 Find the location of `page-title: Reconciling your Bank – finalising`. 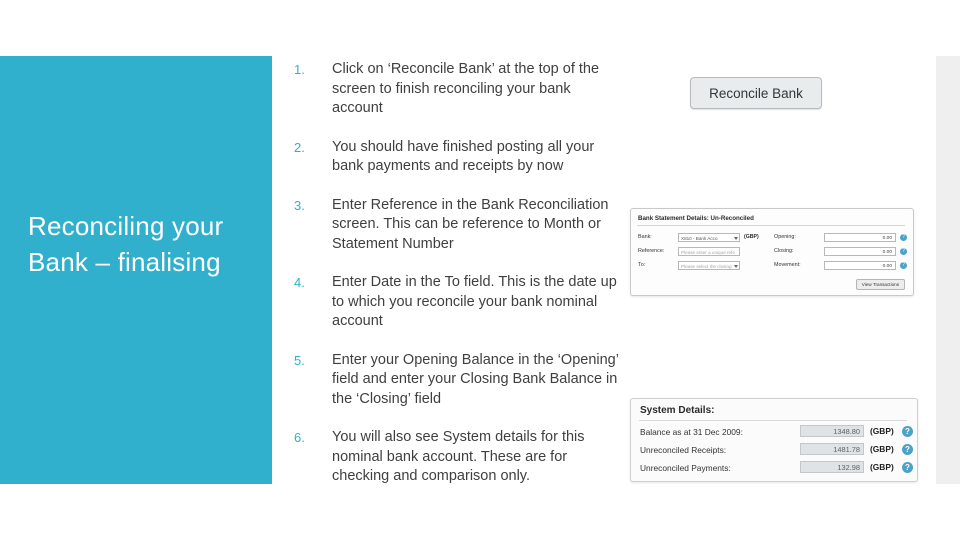

page-title: Reconciling your Bank – finalising is located at coordinates (126, 244).